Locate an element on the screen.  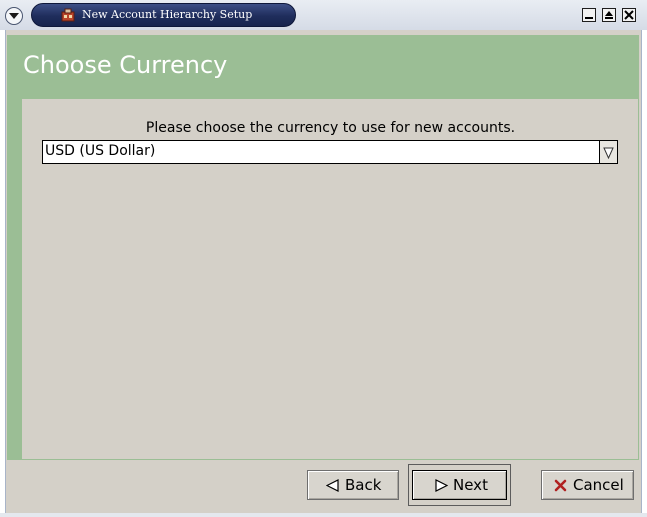
page-title: Choose Currency is located at coordinates (125, 65).